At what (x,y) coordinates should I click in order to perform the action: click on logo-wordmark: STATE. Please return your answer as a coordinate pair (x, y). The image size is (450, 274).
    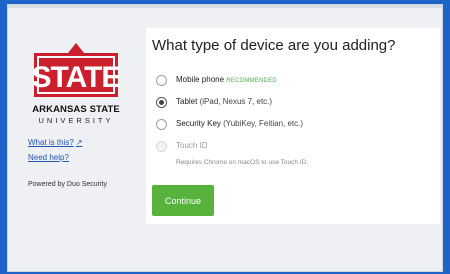
    Looking at the image, I should click on (76, 77).